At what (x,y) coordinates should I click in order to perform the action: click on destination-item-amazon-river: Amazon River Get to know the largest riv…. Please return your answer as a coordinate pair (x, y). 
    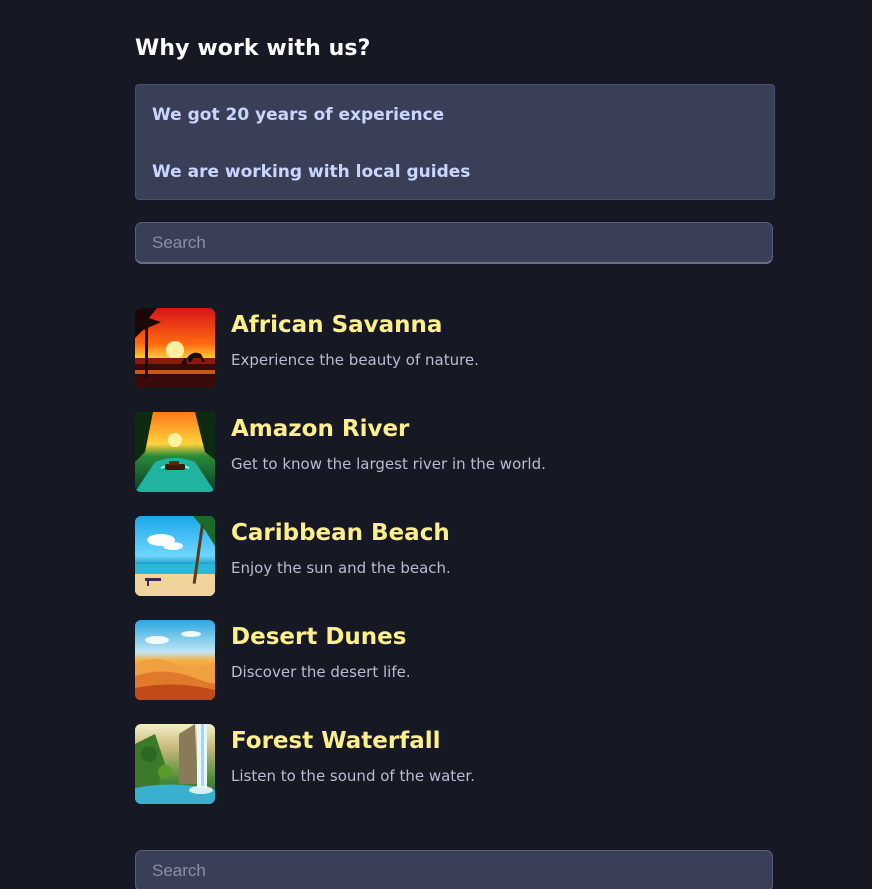
    Looking at the image, I should click on (455, 452).